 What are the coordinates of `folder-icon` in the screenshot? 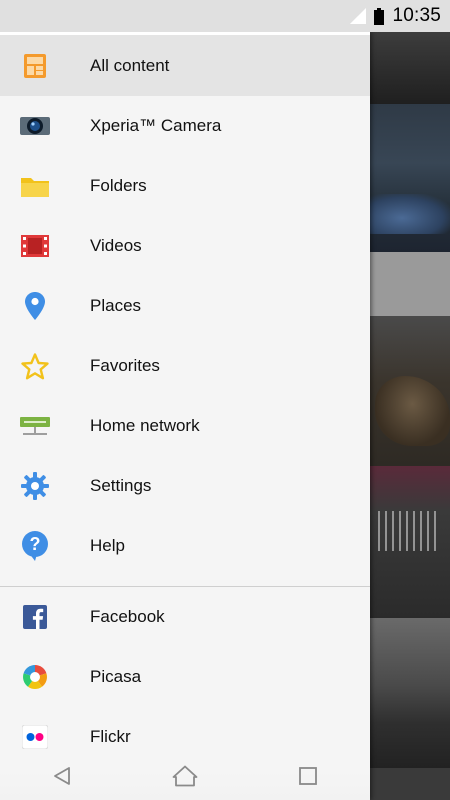 It's located at (35, 186).